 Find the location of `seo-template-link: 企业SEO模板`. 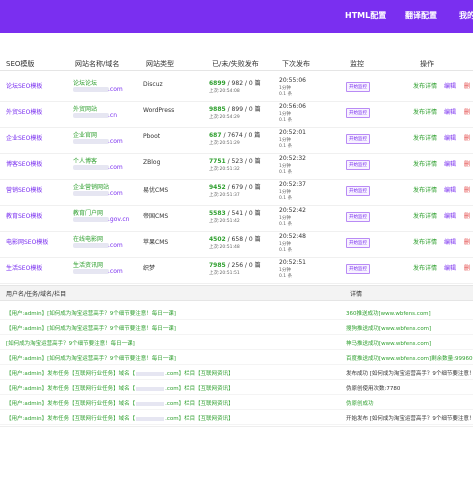

seo-template-link: 企业SEO模板 is located at coordinates (24, 137).